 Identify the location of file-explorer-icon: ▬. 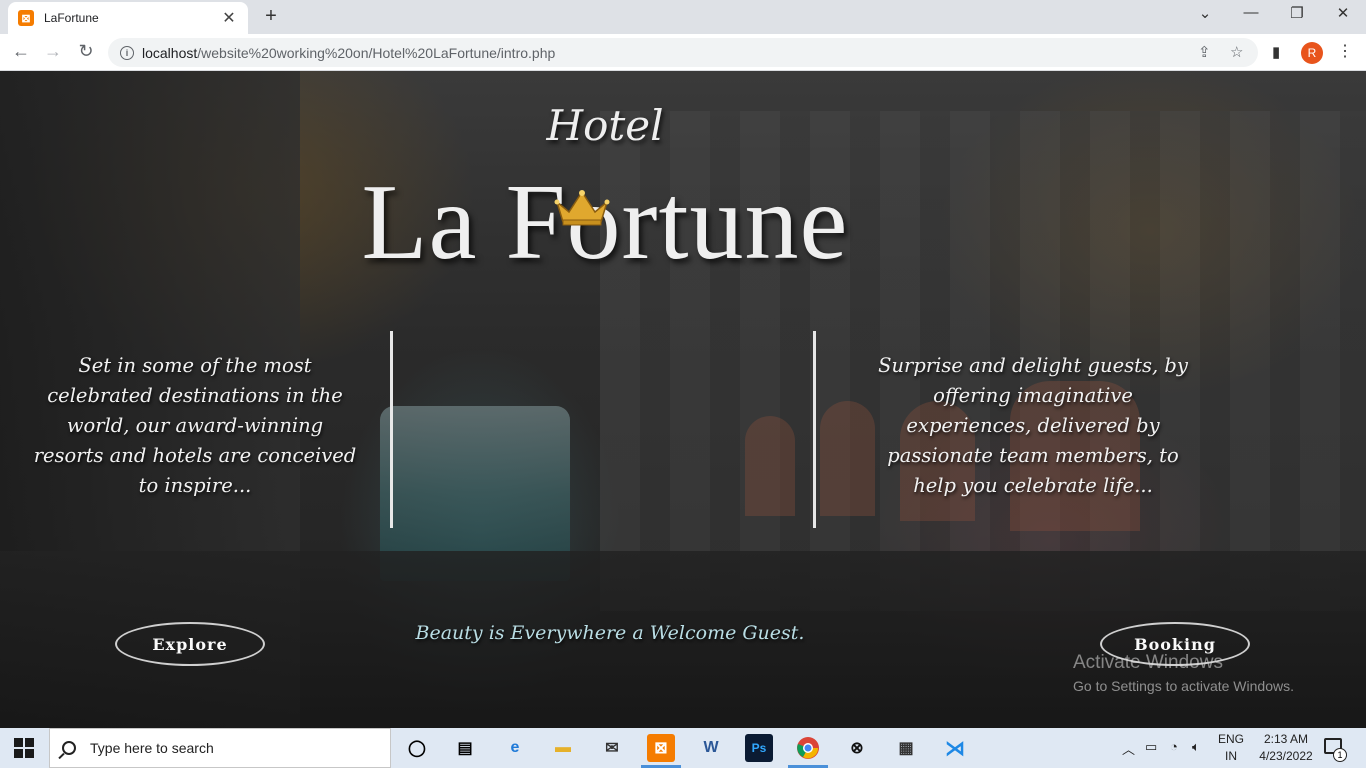
(563, 748).